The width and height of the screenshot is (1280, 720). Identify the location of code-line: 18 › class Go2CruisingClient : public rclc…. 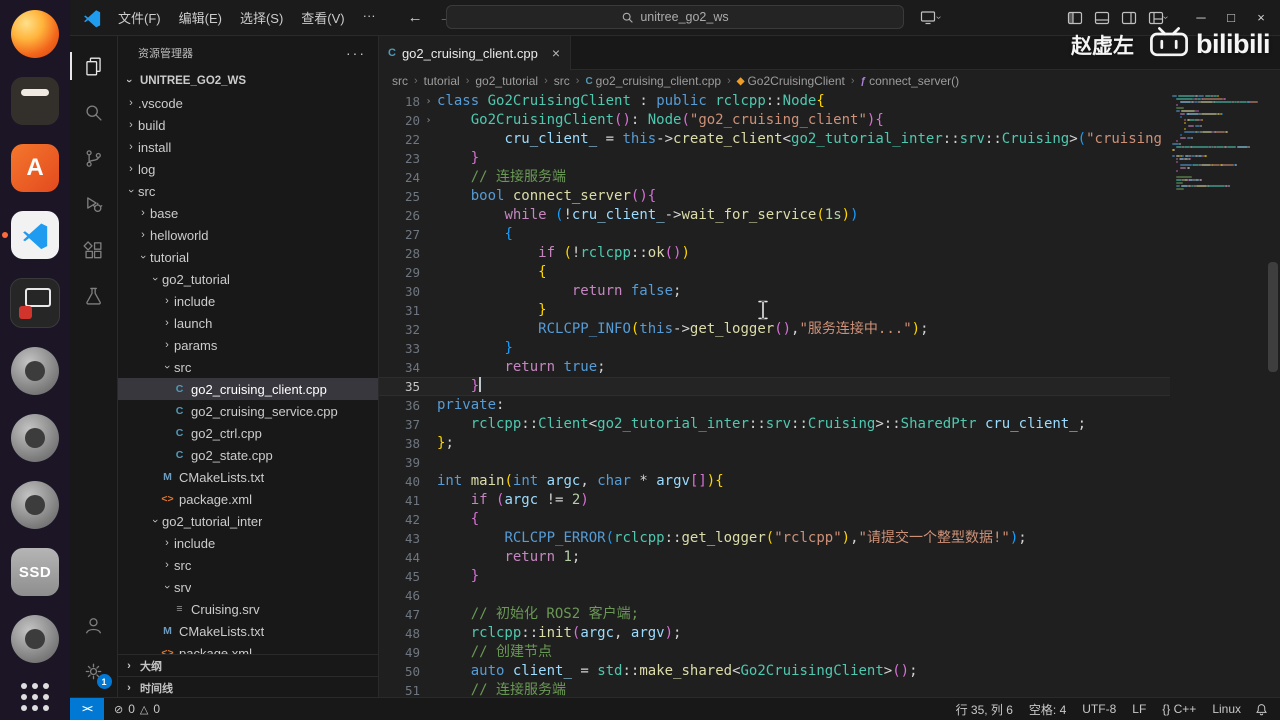
(822, 101).